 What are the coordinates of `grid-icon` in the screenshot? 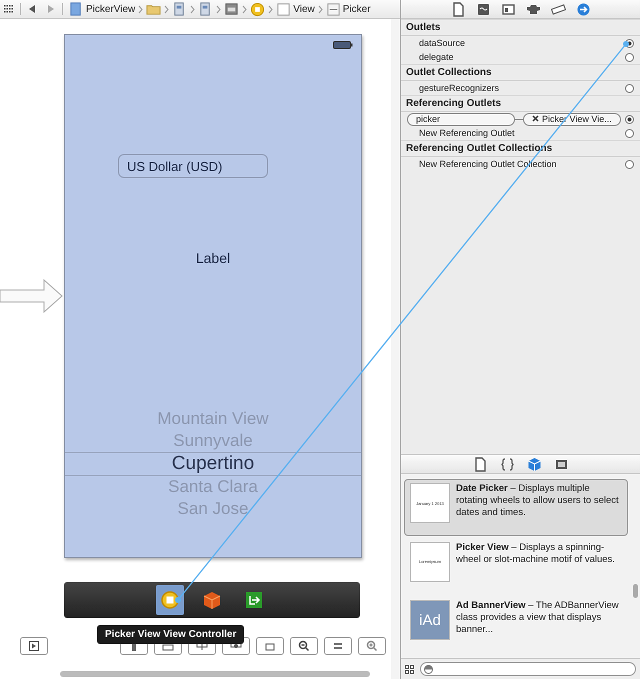 It's located at (9, 9).